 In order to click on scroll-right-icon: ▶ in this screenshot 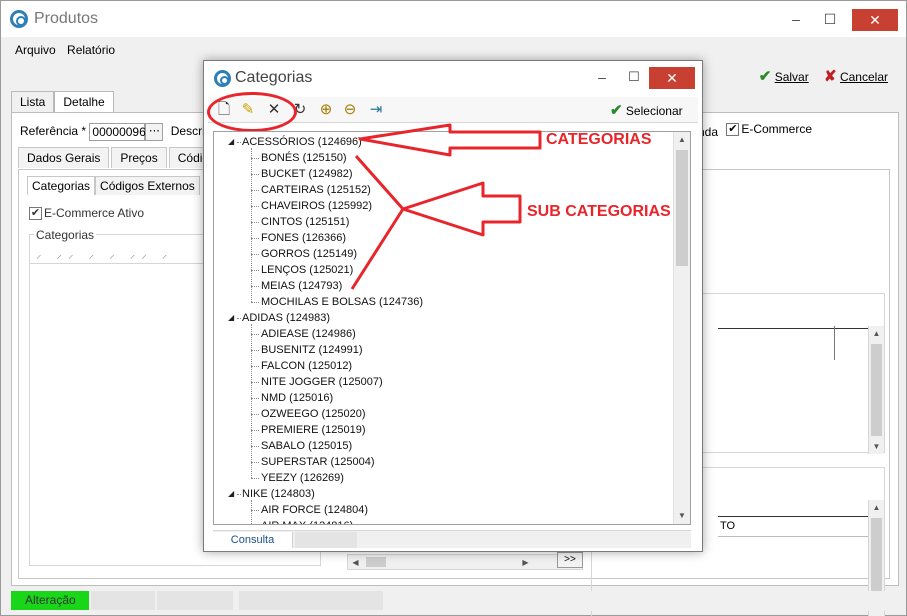, I will do `click(525, 562)`.